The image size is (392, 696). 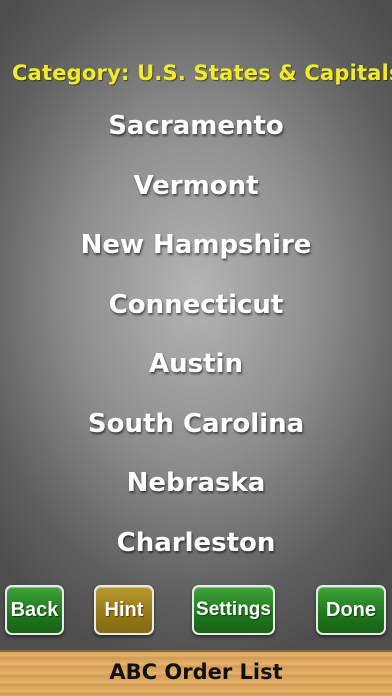 What do you see at coordinates (196, 548) in the screenshot?
I see `word-item: Charleston` at bounding box center [196, 548].